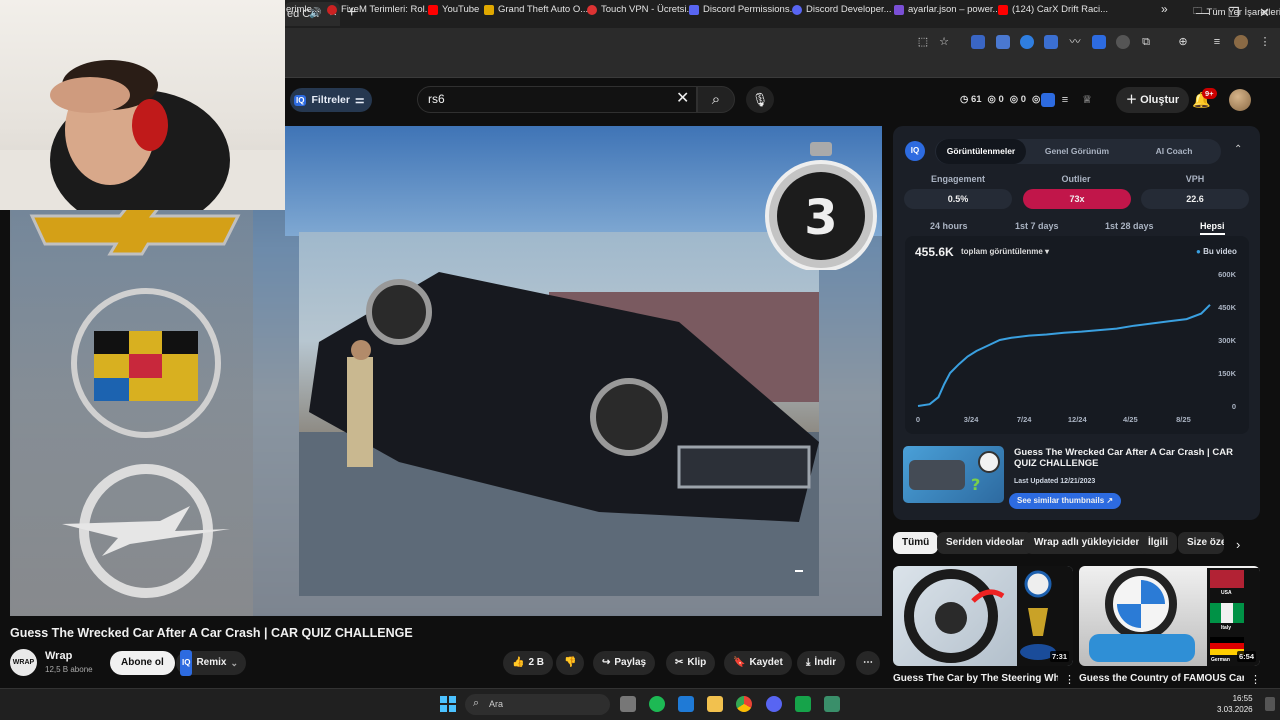 The image size is (1280, 720). Describe the element at coordinates (1201, 543) in the screenshot. I see `chip-for-you: Size öze` at that location.